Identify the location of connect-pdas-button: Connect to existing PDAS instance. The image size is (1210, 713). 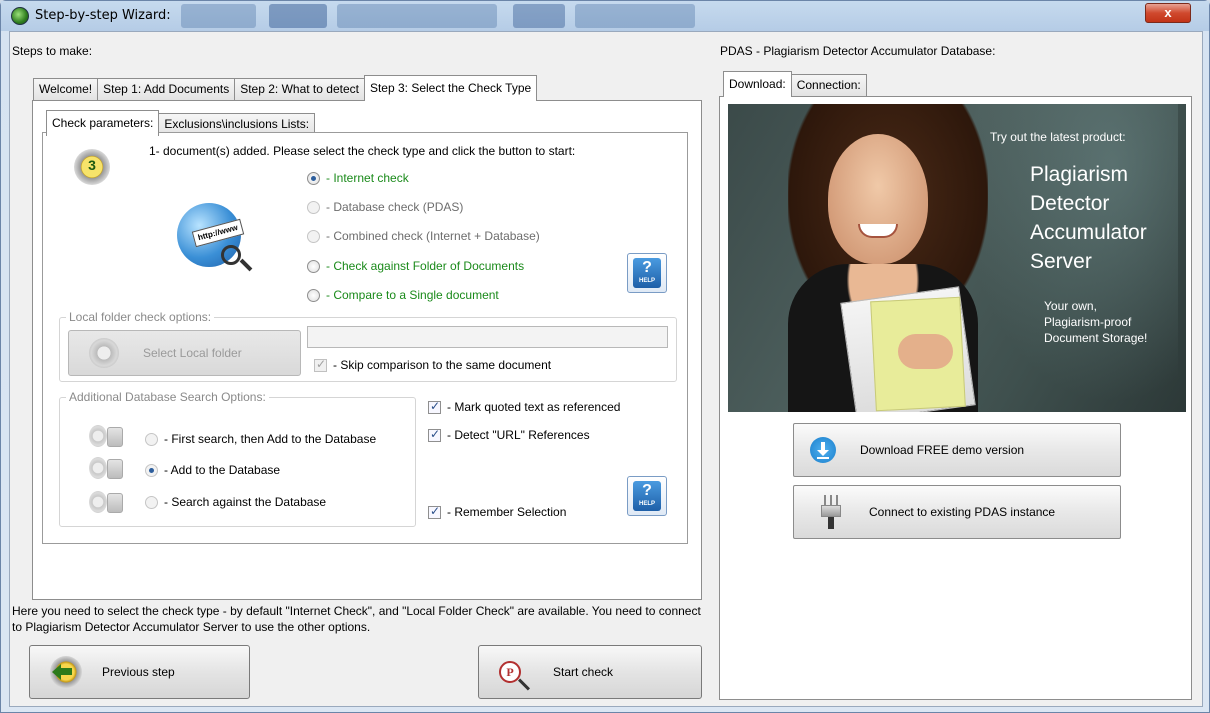
(957, 512).